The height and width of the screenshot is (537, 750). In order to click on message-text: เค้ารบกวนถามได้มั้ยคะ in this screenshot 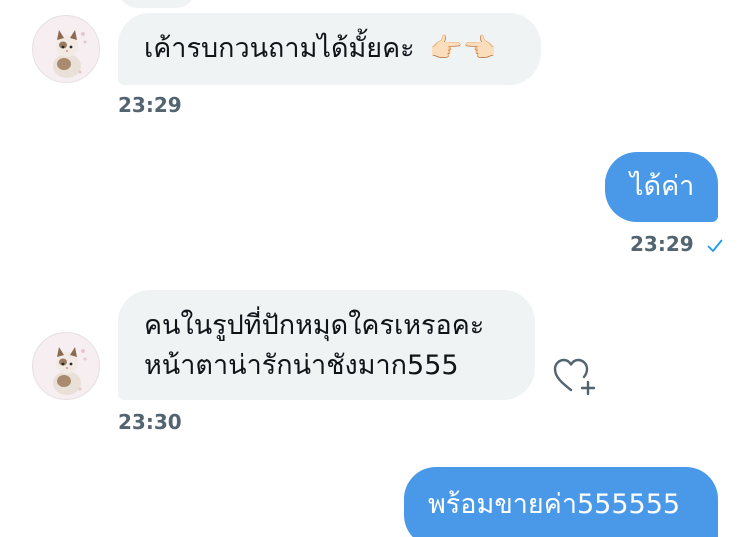, I will do `click(279, 48)`.